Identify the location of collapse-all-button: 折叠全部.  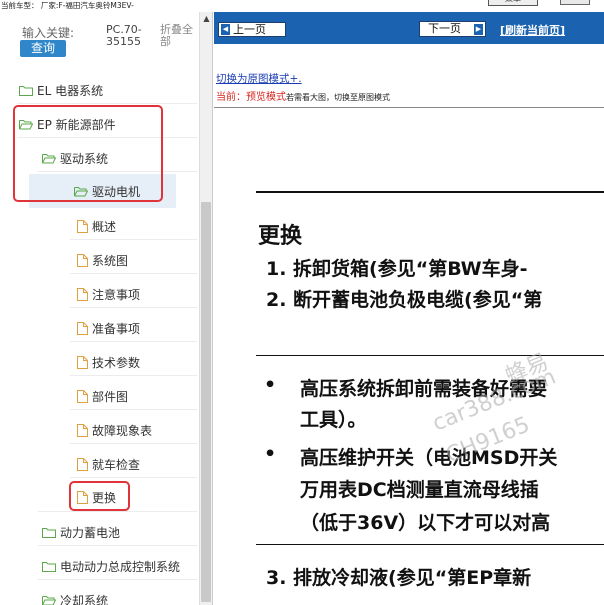
(180, 36).